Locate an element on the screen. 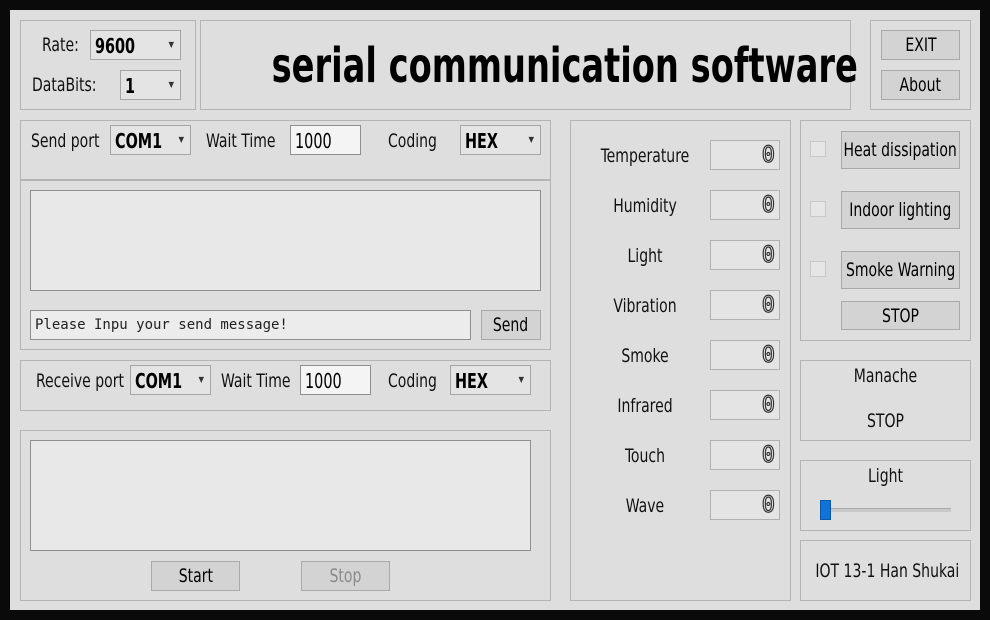  sensor-display-vibration: 0 is located at coordinates (745, 305).